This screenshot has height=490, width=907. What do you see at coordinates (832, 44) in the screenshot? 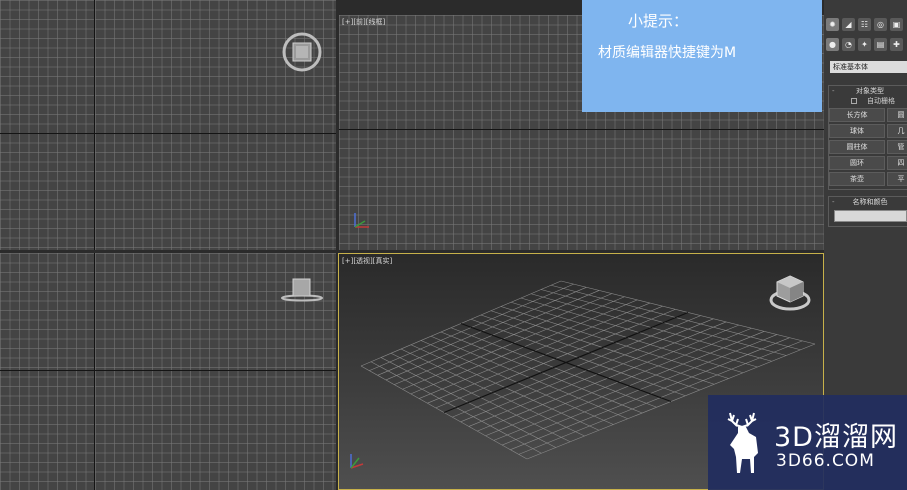
I see `geometry-icon: ●` at bounding box center [832, 44].